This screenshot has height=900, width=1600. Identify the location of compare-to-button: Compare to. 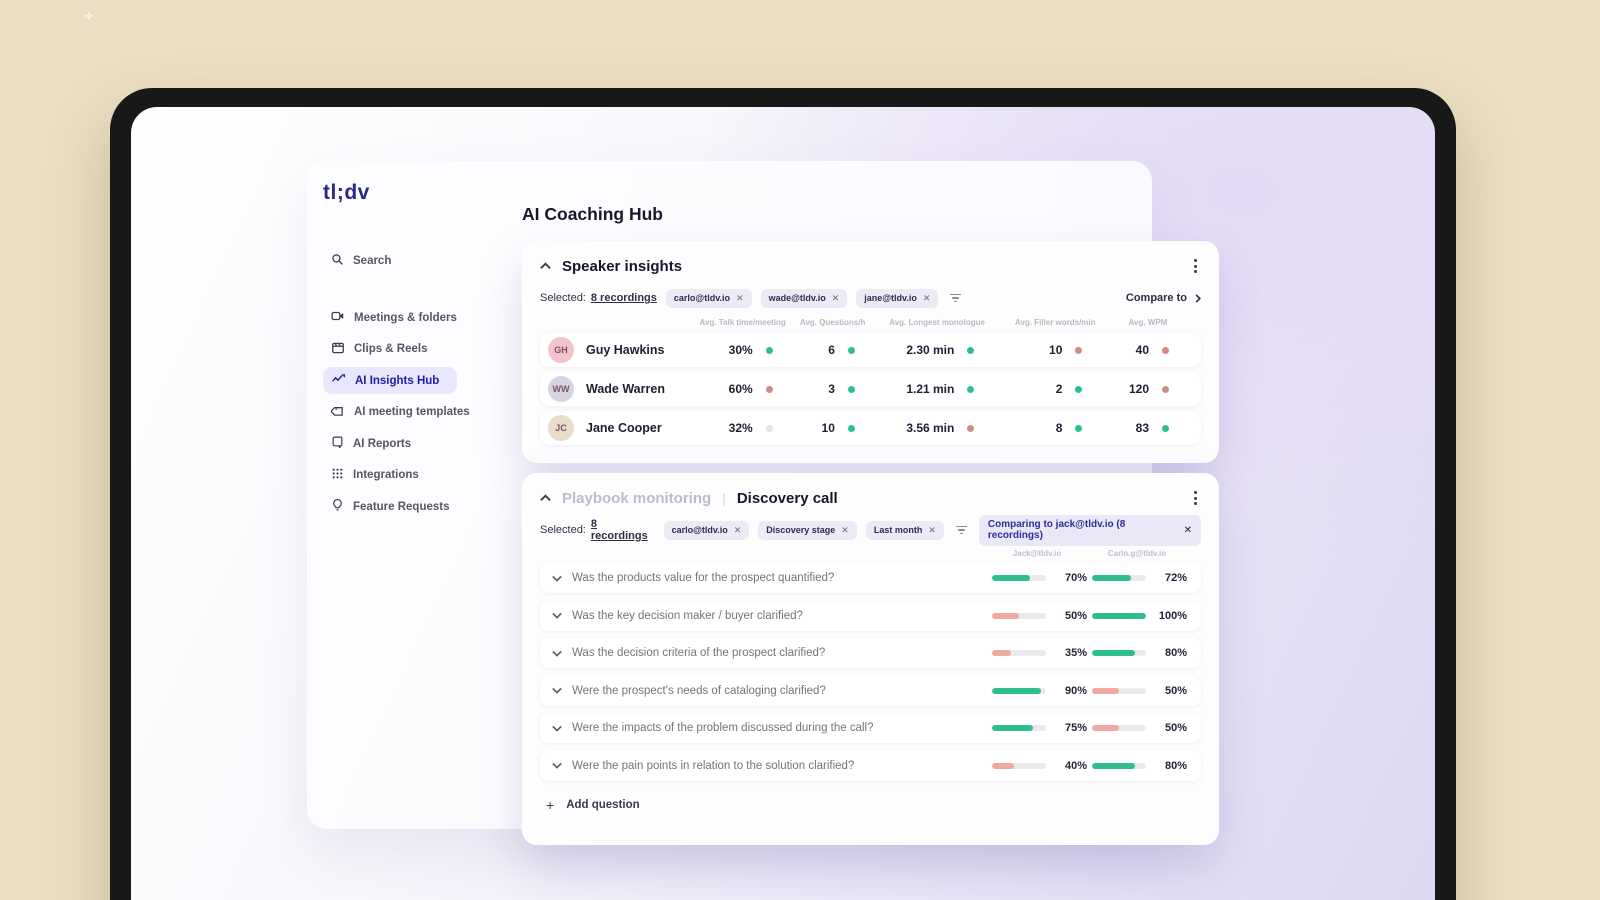
(1163, 298).